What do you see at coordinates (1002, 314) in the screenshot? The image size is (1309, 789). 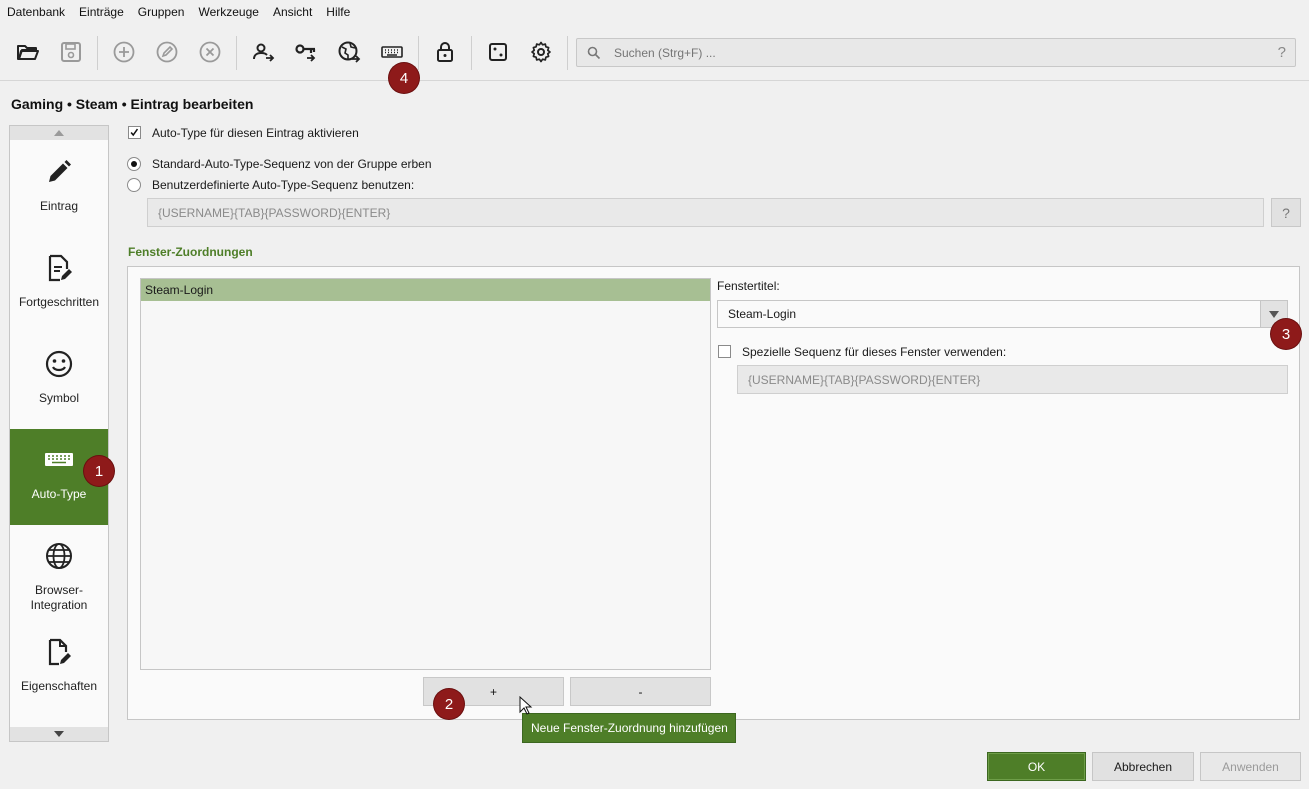 I see `window-title-combo: Steam-Login` at bounding box center [1002, 314].